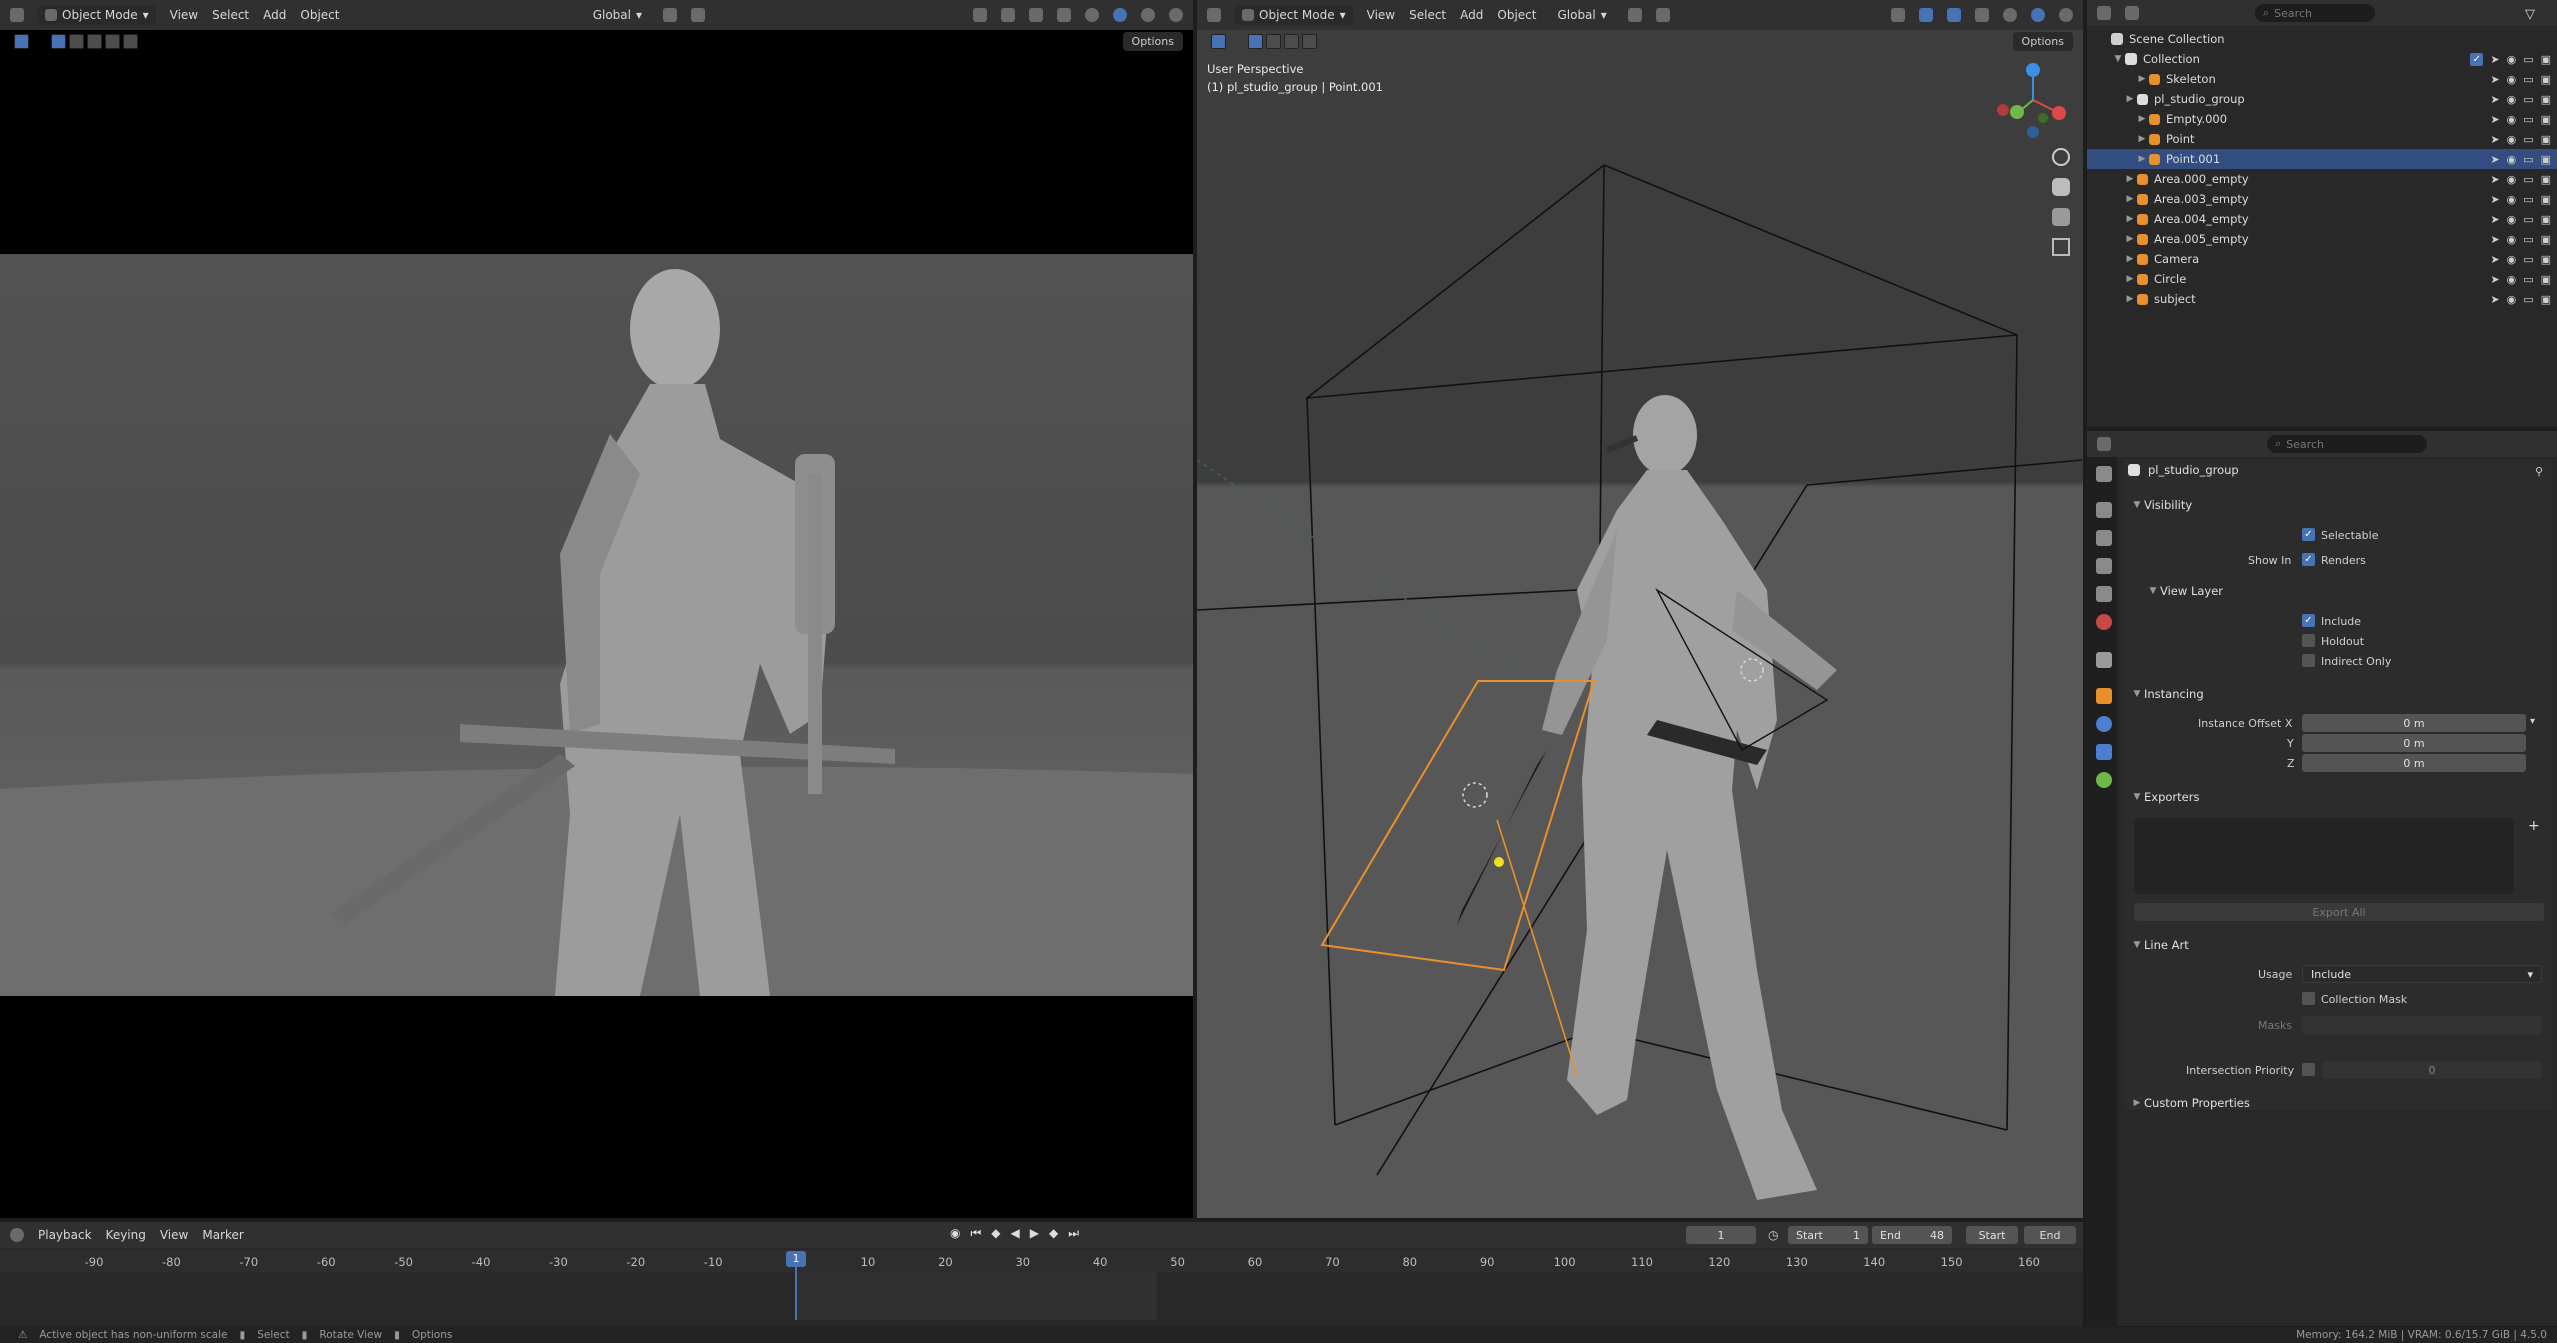 The width and height of the screenshot is (2557, 1343). What do you see at coordinates (2414, 743) in the screenshot?
I see `instance-offset-y-field: 0 m` at bounding box center [2414, 743].